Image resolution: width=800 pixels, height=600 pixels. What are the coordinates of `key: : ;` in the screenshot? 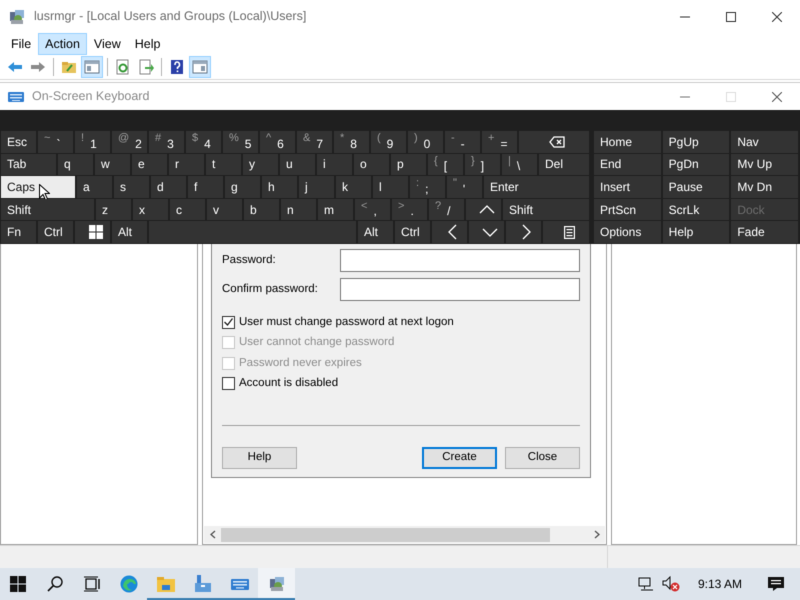 It's located at (427, 187).